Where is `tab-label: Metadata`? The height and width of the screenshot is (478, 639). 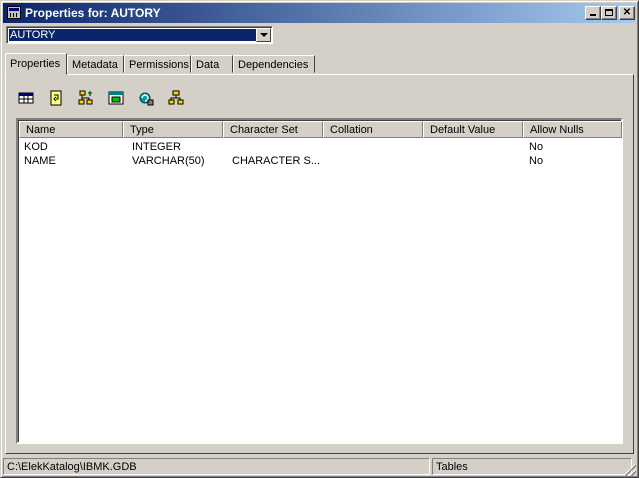 tab-label: Metadata is located at coordinates (95, 65).